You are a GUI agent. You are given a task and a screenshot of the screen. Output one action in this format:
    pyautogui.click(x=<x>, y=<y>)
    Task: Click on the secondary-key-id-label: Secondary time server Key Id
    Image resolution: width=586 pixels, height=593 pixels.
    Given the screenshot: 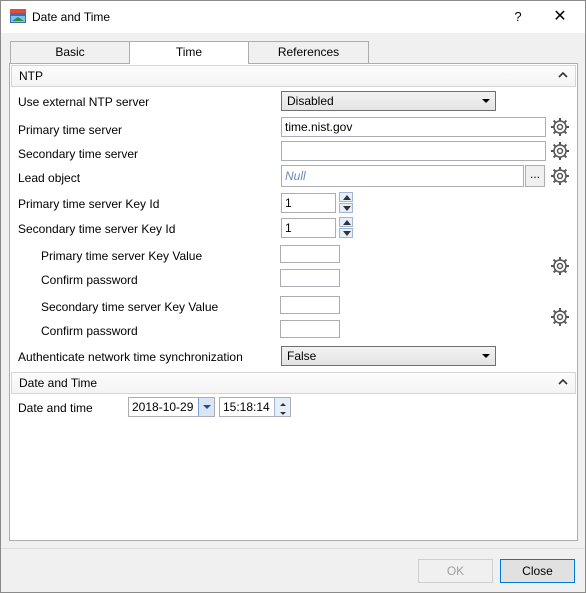 What is the action you would take?
    pyautogui.click(x=97, y=229)
    